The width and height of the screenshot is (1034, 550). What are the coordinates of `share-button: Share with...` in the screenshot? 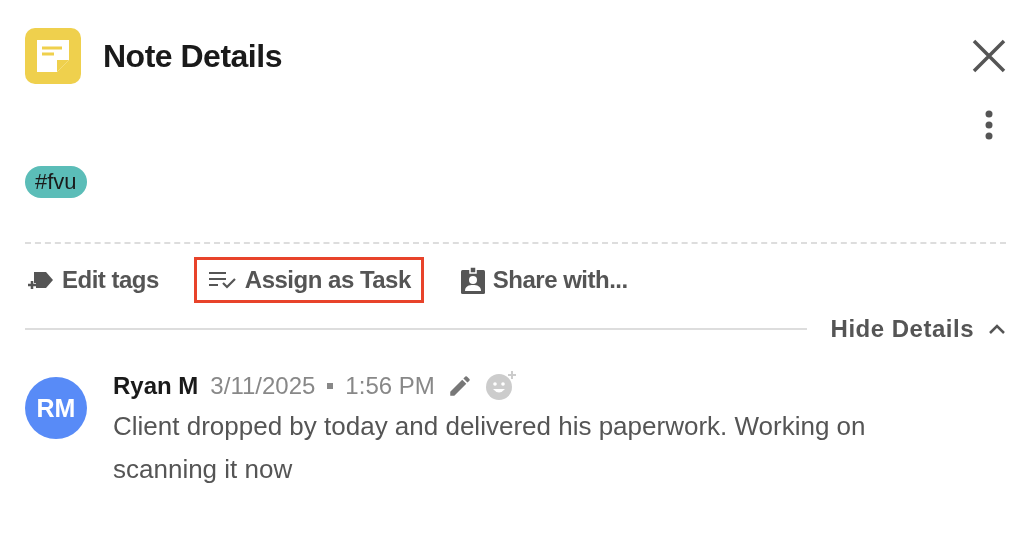 It's located at (543, 280).